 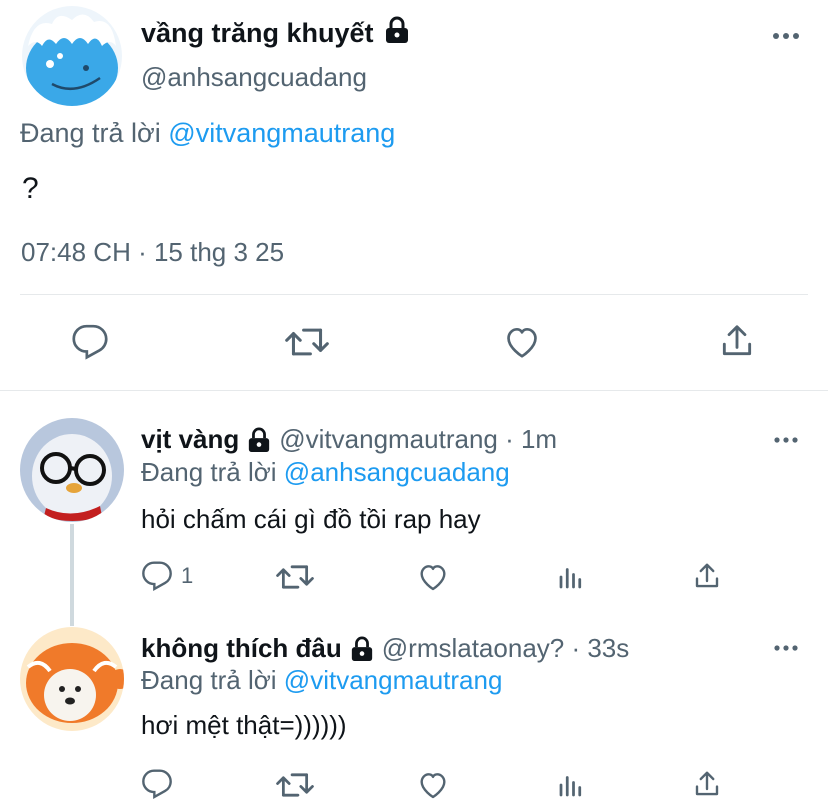 What do you see at coordinates (397, 472) in the screenshot?
I see `reply-to-link: @anhsangcuadang` at bounding box center [397, 472].